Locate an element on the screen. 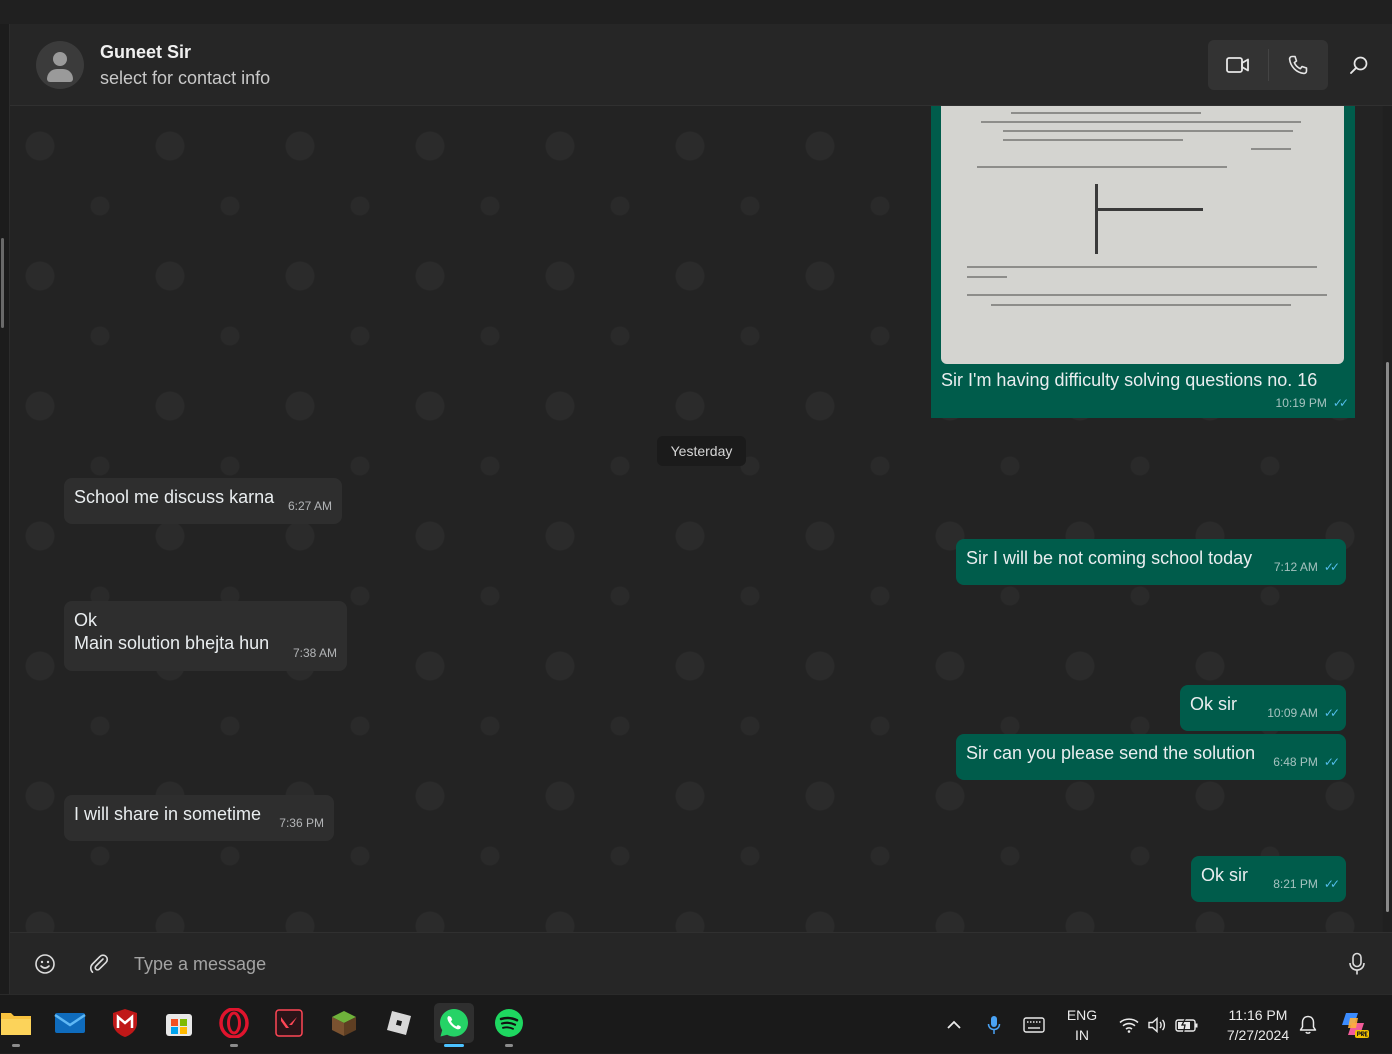  tray-network-volume-battery is located at coordinates (1159, 1024).